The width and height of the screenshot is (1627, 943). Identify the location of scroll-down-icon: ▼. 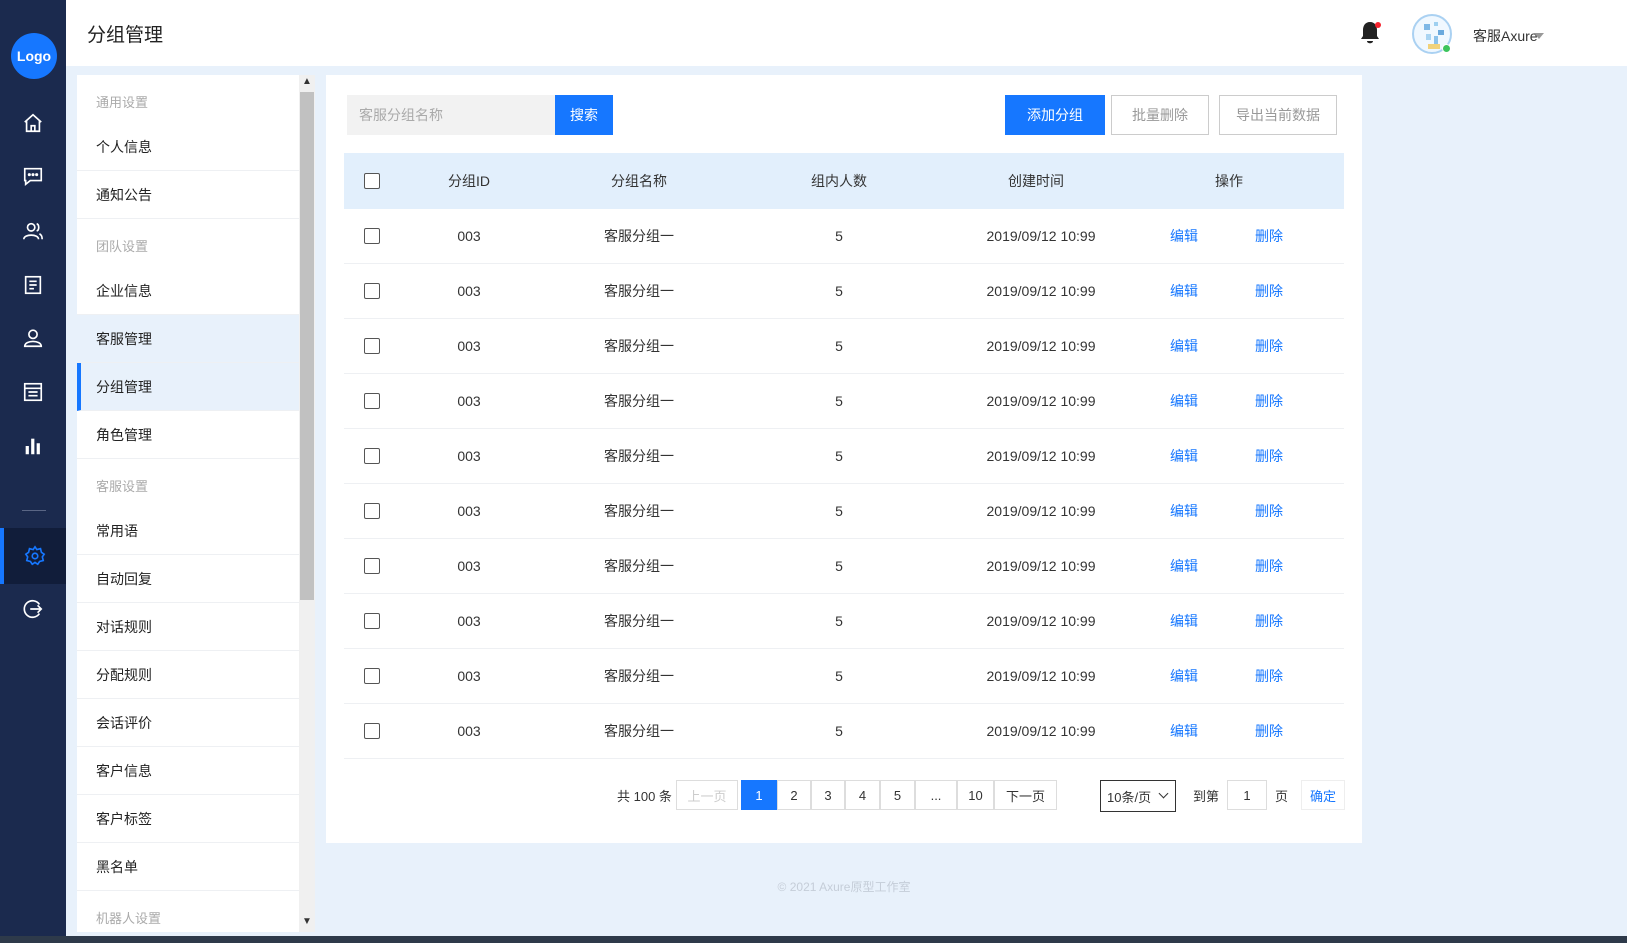
(307, 921).